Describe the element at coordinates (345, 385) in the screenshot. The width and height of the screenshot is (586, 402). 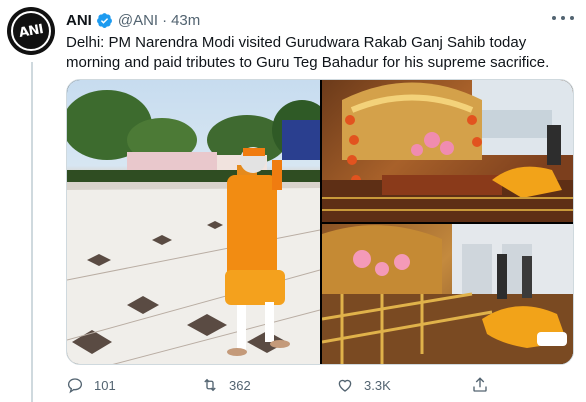
I see `like-icon` at that location.